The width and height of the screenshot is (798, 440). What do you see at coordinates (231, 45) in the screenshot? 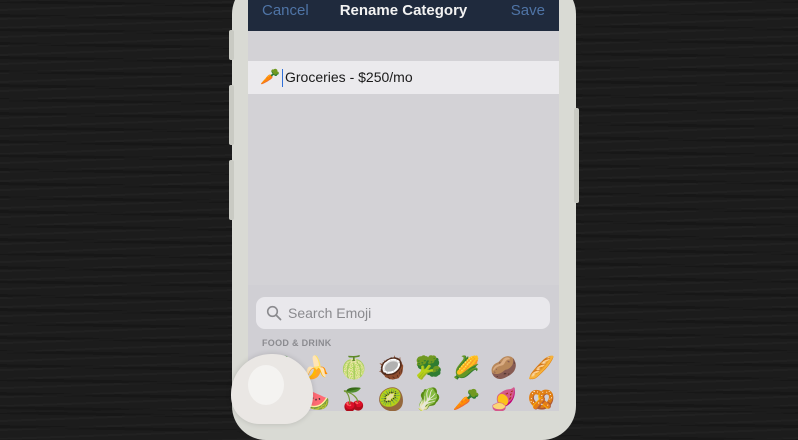
I see `mute-switch` at bounding box center [231, 45].